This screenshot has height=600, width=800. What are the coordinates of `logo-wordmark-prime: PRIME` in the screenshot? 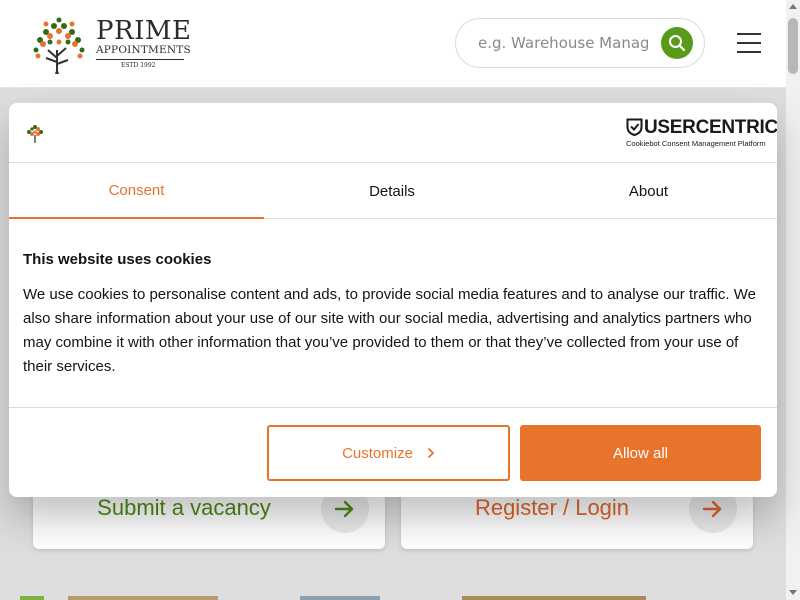 It's located at (144, 31).